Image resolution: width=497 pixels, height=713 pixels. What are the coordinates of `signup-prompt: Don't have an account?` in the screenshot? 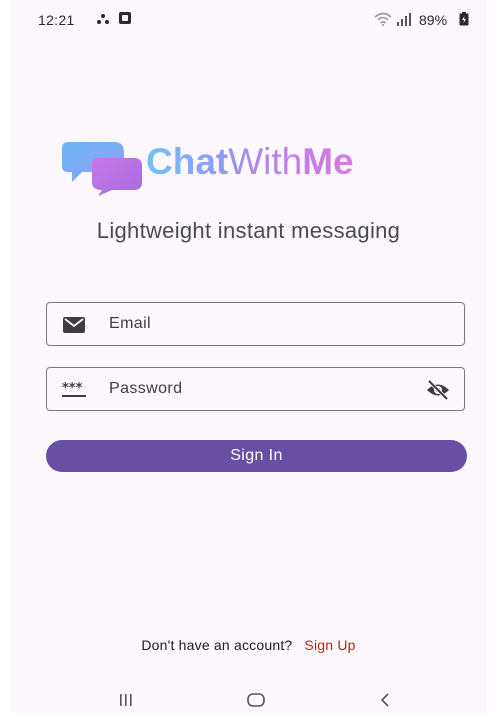 It's located at (217, 645).